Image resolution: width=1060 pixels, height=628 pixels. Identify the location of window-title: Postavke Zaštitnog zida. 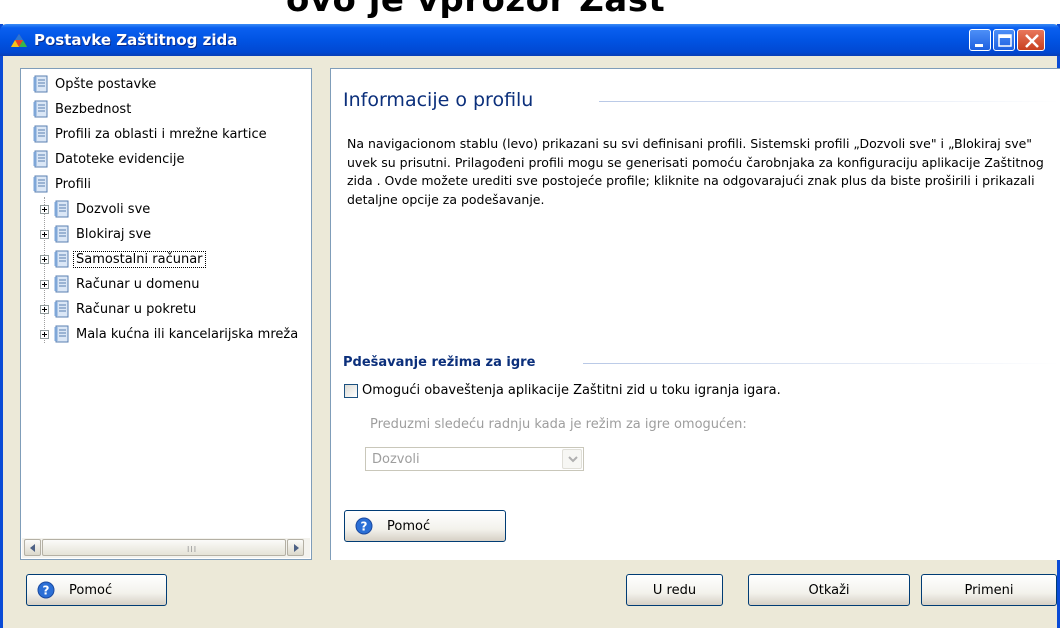
(136, 40).